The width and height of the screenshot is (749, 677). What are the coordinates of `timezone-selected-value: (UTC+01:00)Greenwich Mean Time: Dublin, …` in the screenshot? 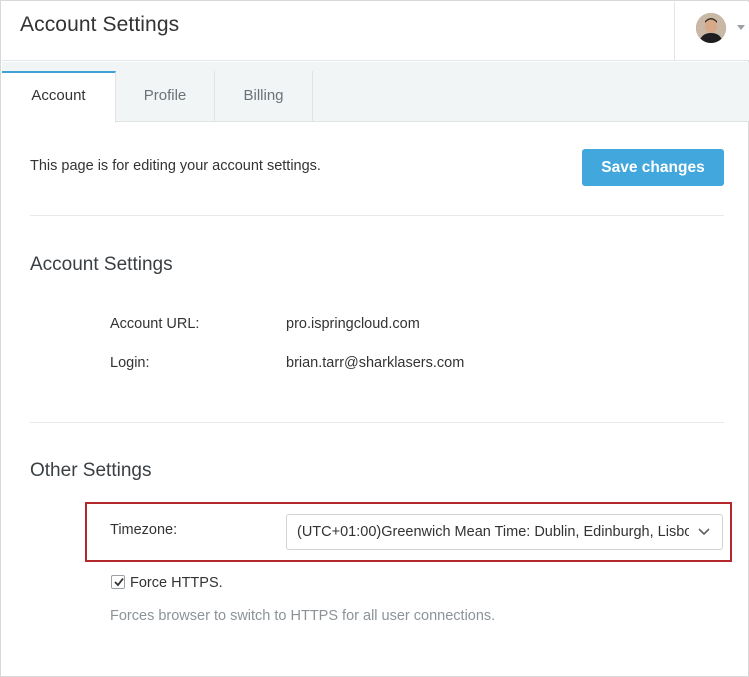 It's located at (493, 532).